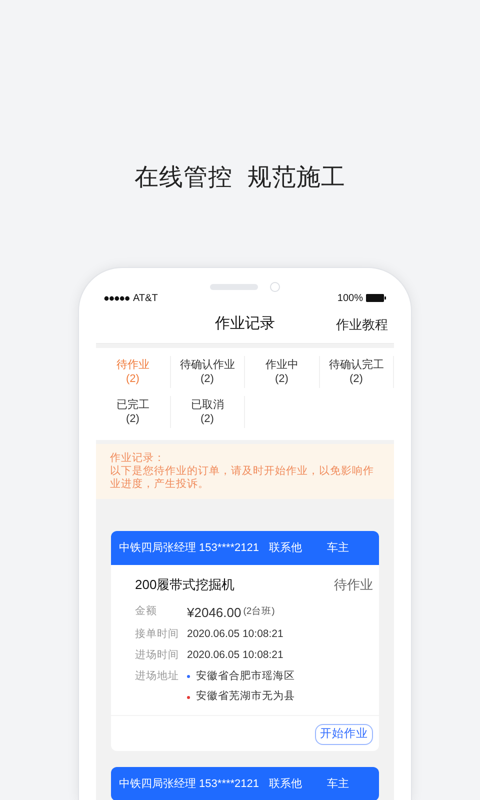 The width and height of the screenshot is (480, 800). Describe the element at coordinates (245, 696) in the screenshot. I see `address-text: 安徽省芜湖市无为县` at that location.